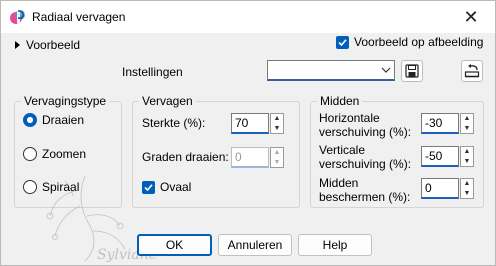 The image size is (496, 266). What do you see at coordinates (248, 17) in the screenshot?
I see `title-bar: Radiaal vervagen ✕` at bounding box center [248, 17].